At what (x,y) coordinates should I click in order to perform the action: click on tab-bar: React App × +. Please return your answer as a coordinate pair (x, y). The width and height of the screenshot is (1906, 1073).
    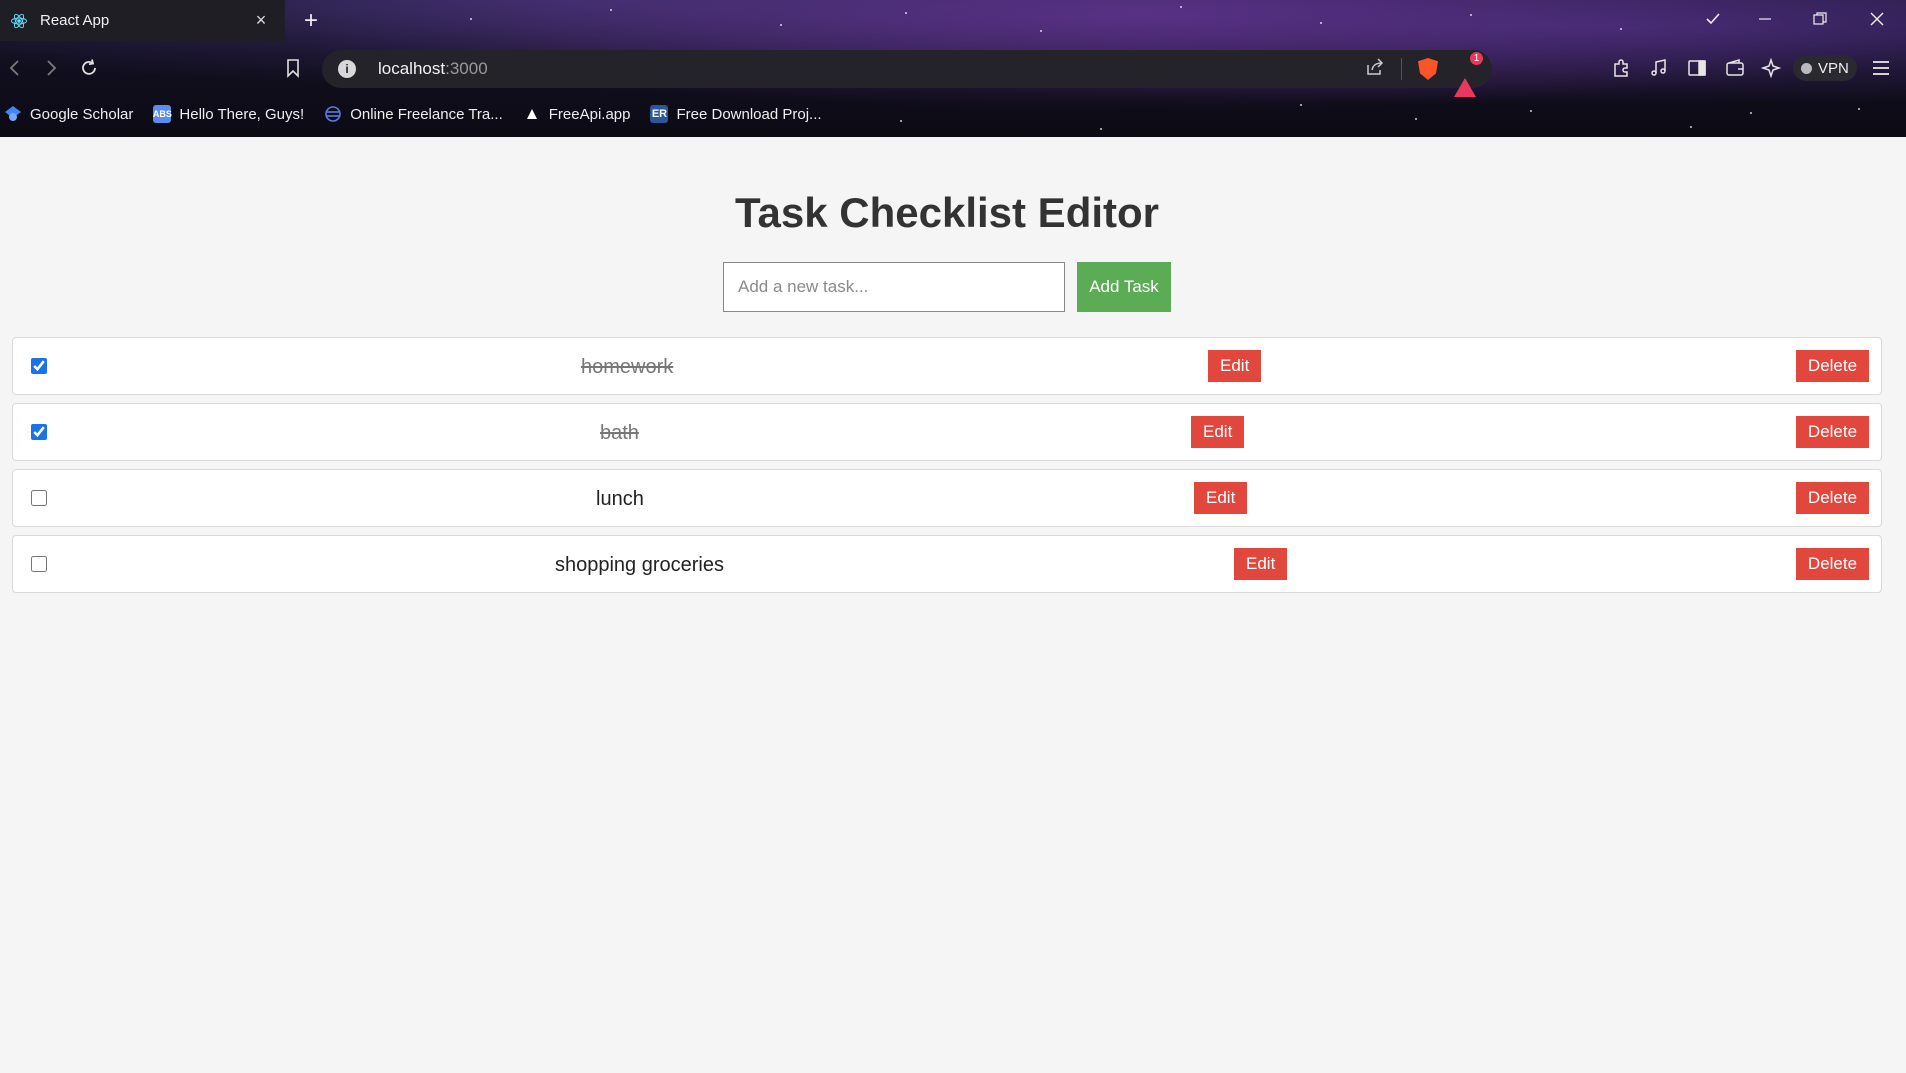
    Looking at the image, I should click on (953, 20).